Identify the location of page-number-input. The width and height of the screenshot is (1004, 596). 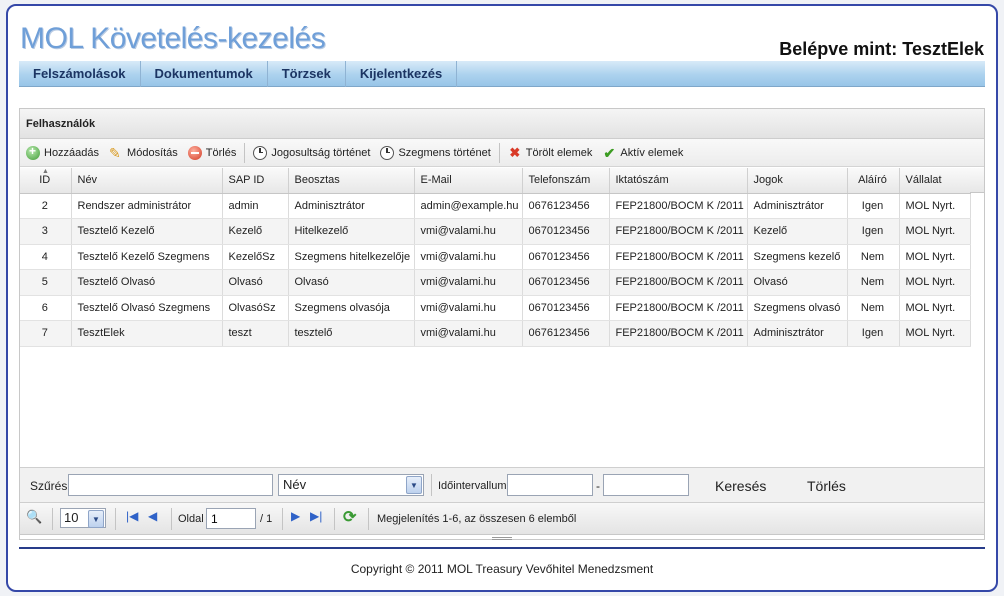
(231, 518).